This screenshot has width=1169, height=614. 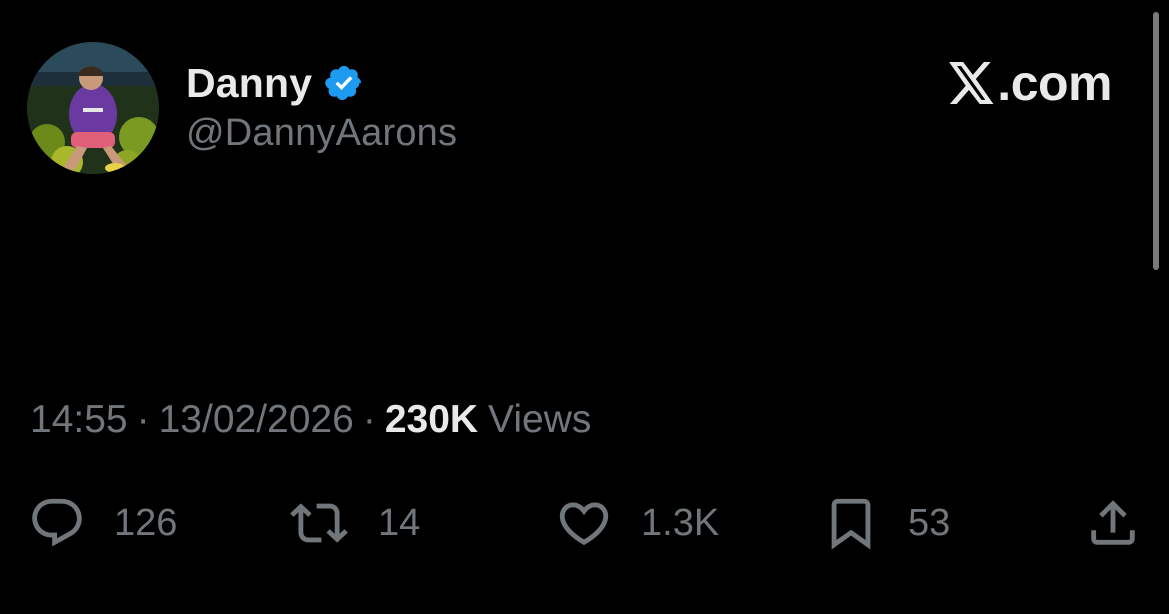 I want to click on reply-button: 126, so click(x=102, y=523).